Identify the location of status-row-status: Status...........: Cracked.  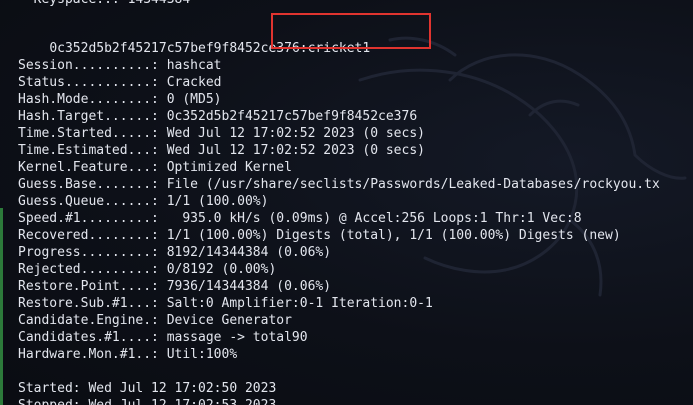
(120, 82).